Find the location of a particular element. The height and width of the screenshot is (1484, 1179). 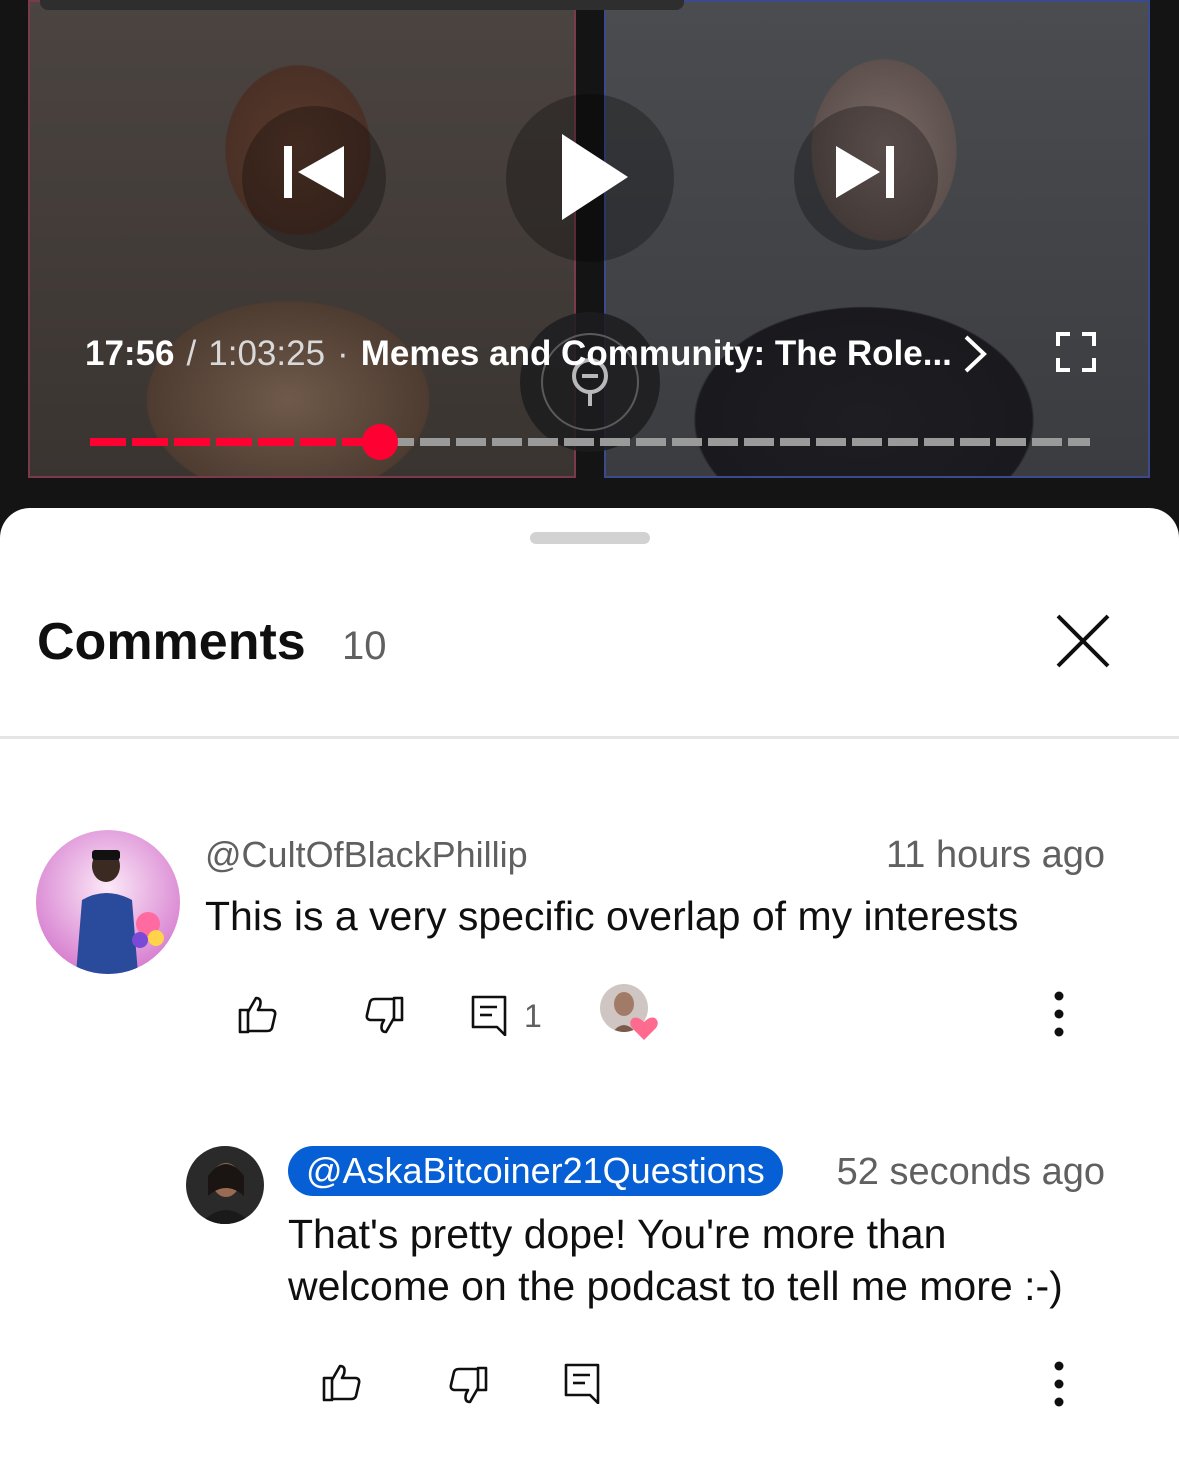

progress-bar is located at coordinates (590, 442).